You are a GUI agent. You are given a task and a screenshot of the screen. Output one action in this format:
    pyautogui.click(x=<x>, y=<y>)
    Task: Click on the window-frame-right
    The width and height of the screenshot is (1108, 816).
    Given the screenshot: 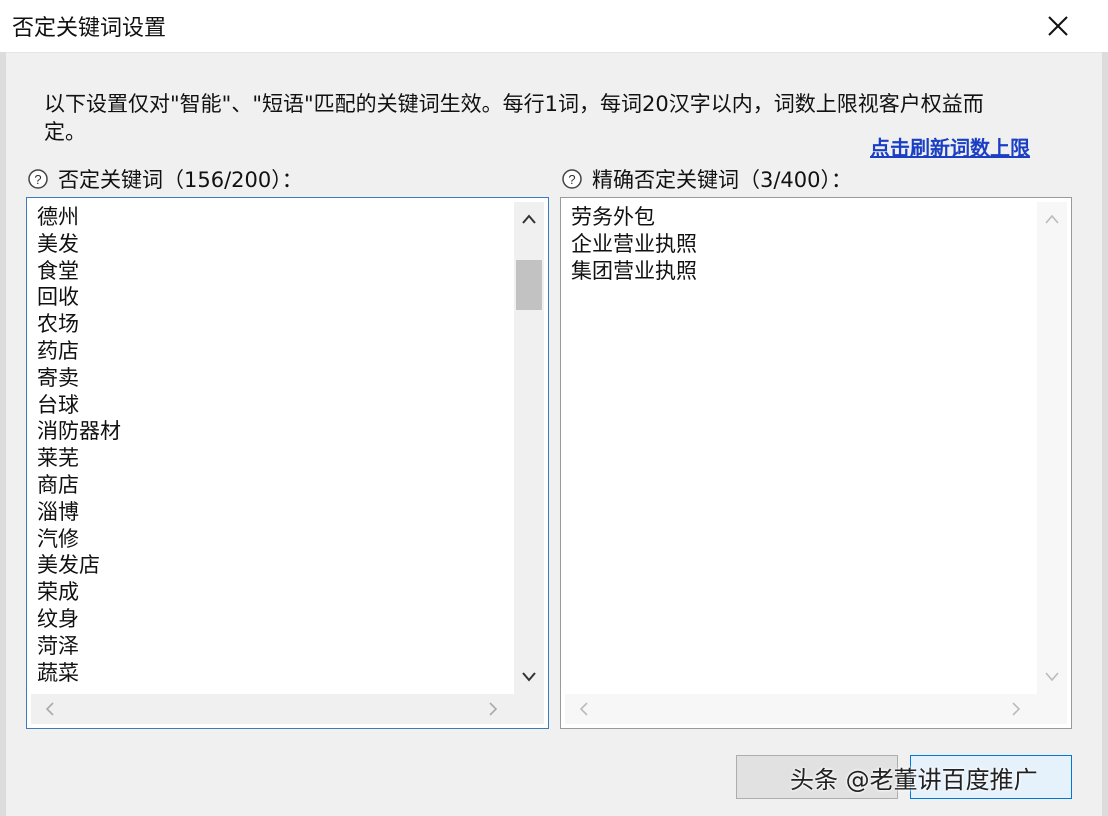 What is the action you would take?
    pyautogui.click(x=1105, y=434)
    